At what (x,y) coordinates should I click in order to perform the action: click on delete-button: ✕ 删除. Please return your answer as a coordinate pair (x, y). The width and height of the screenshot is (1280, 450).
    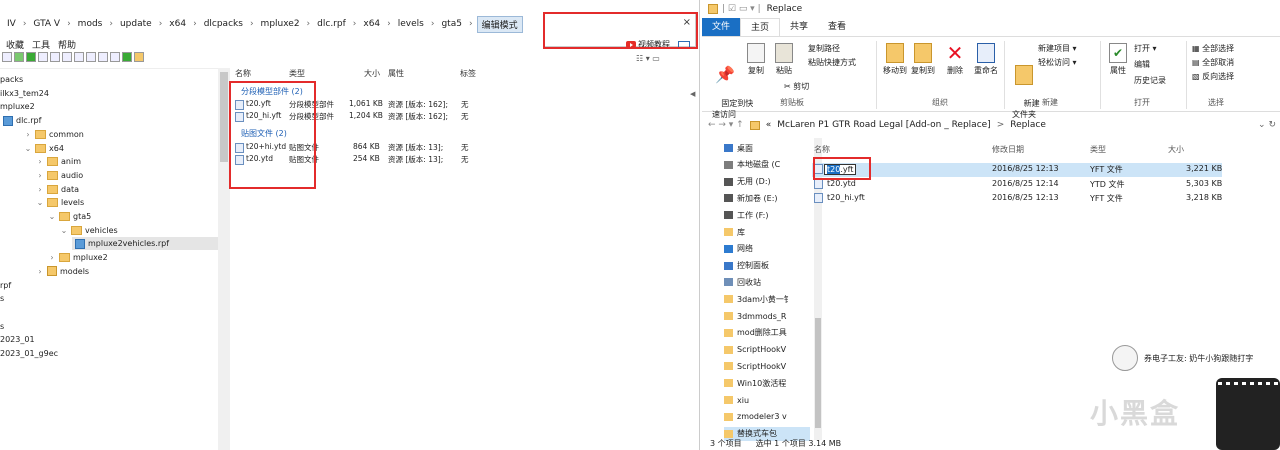
    Looking at the image, I should click on (955, 59).